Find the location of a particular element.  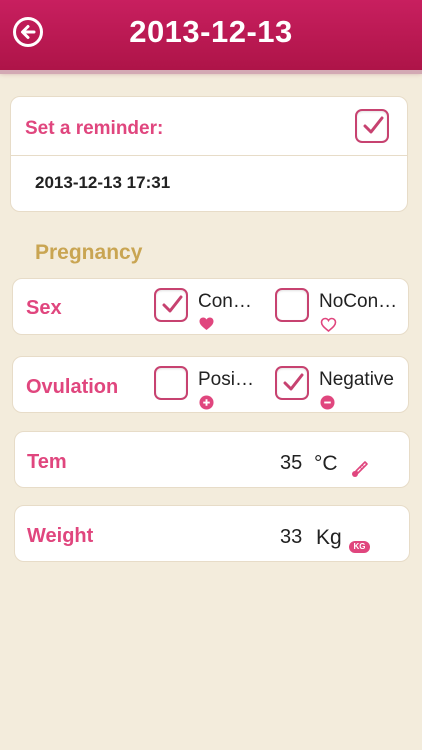

temperature-unit: °C is located at coordinates (326, 463).